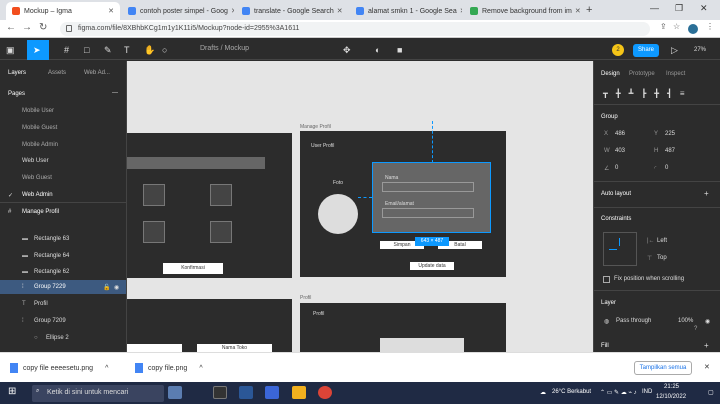 This screenshot has height=404, width=720. I want to click on page-item: Mobile User, so click(38, 111).